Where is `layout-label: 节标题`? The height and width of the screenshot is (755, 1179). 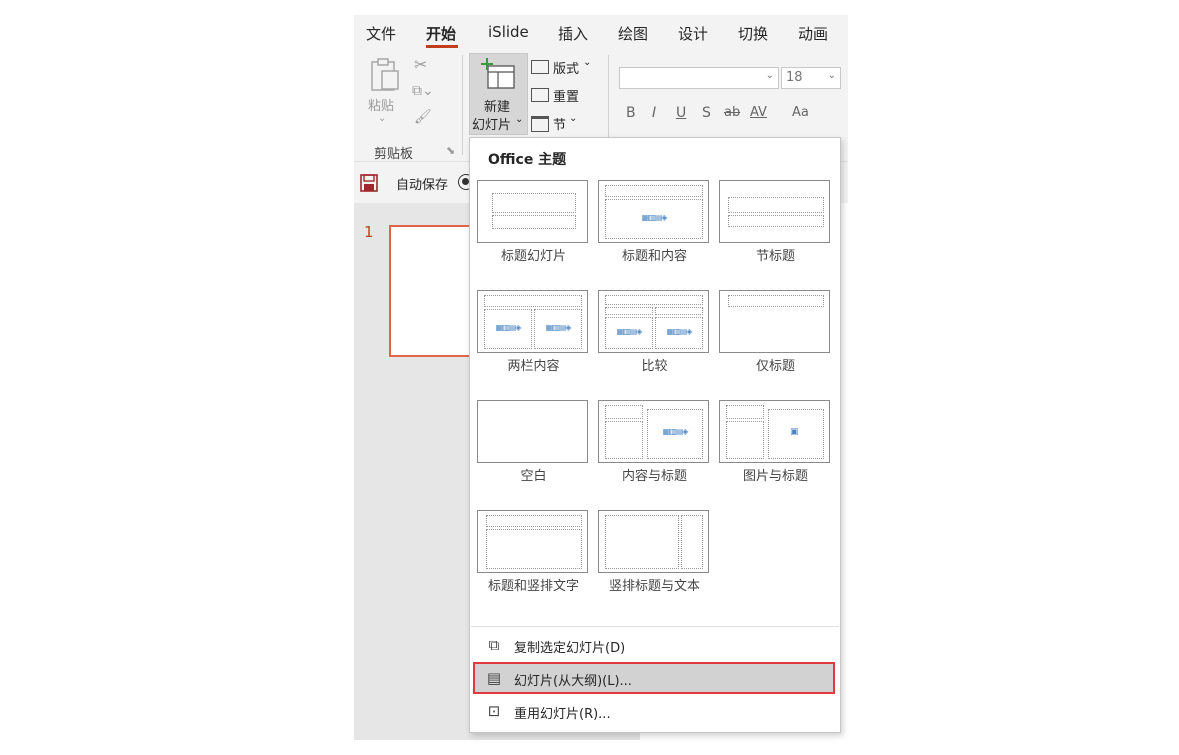
layout-label: 节标题 is located at coordinates (775, 256).